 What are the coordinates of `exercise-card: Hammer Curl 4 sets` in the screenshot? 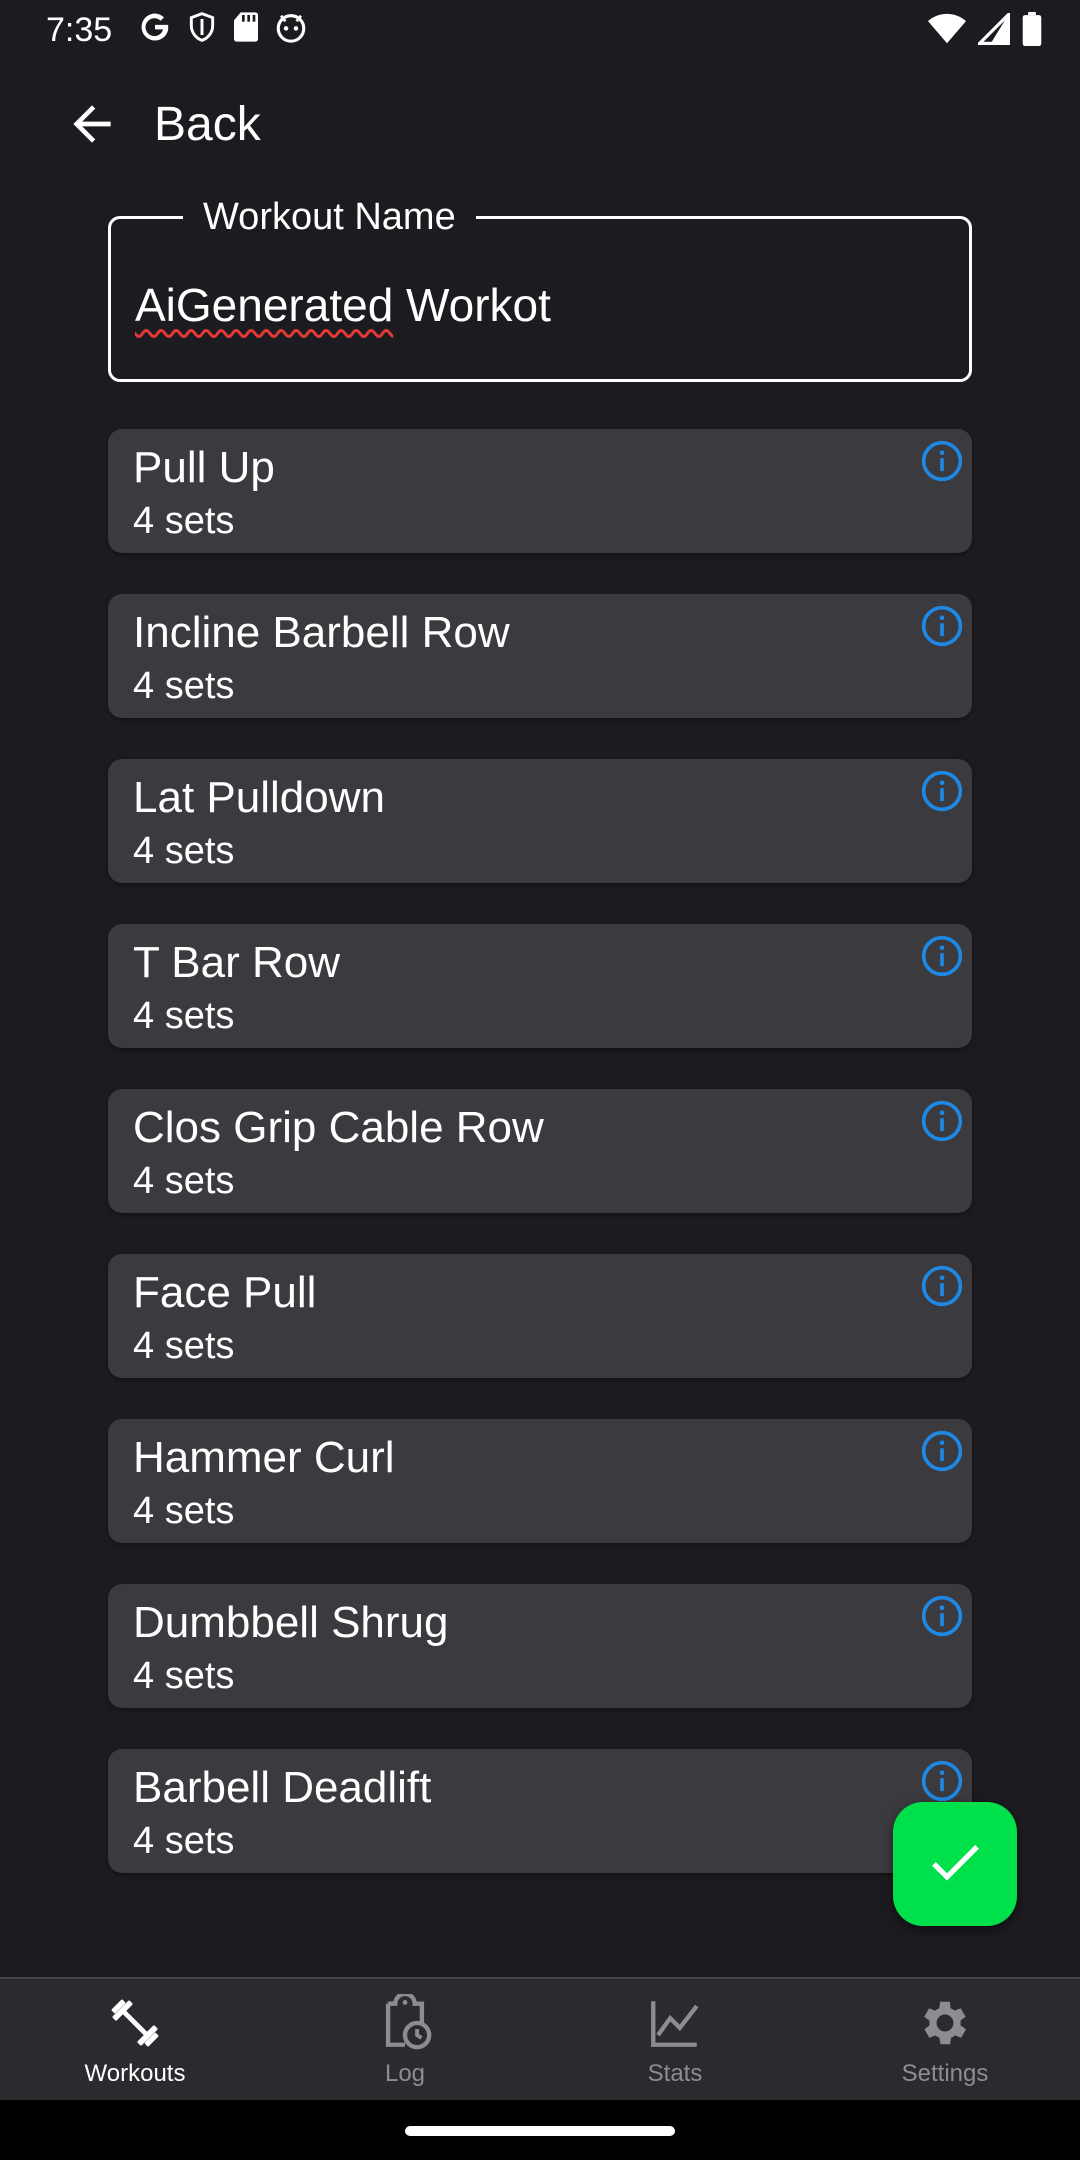 It's located at (540, 1481).